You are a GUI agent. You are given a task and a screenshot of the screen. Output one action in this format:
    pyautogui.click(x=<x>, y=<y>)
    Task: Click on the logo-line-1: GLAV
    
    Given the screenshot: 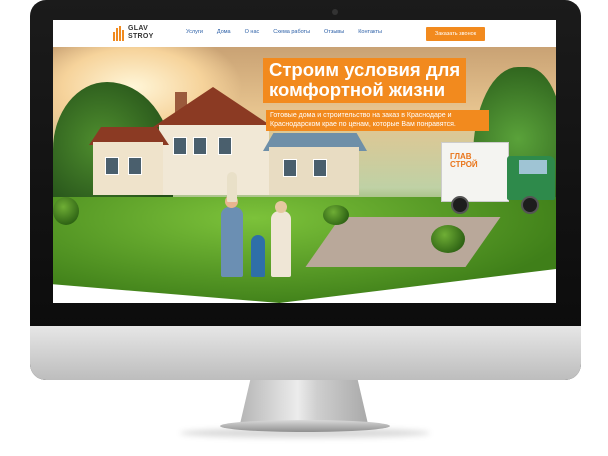 What is the action you would take?
    pyautogui.click(x=138, y=28)
    